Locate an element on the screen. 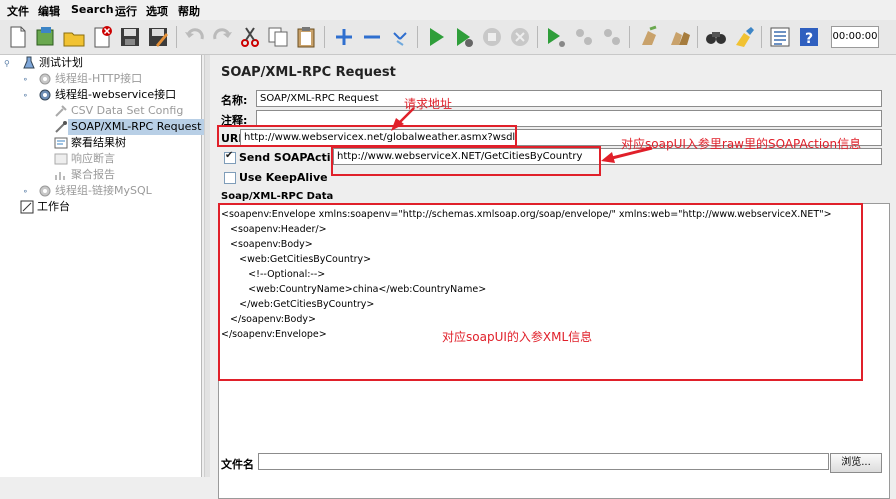 The width and height of the screenshot is (896, 499). annotation-arrows is located at coordinates (522, 135).